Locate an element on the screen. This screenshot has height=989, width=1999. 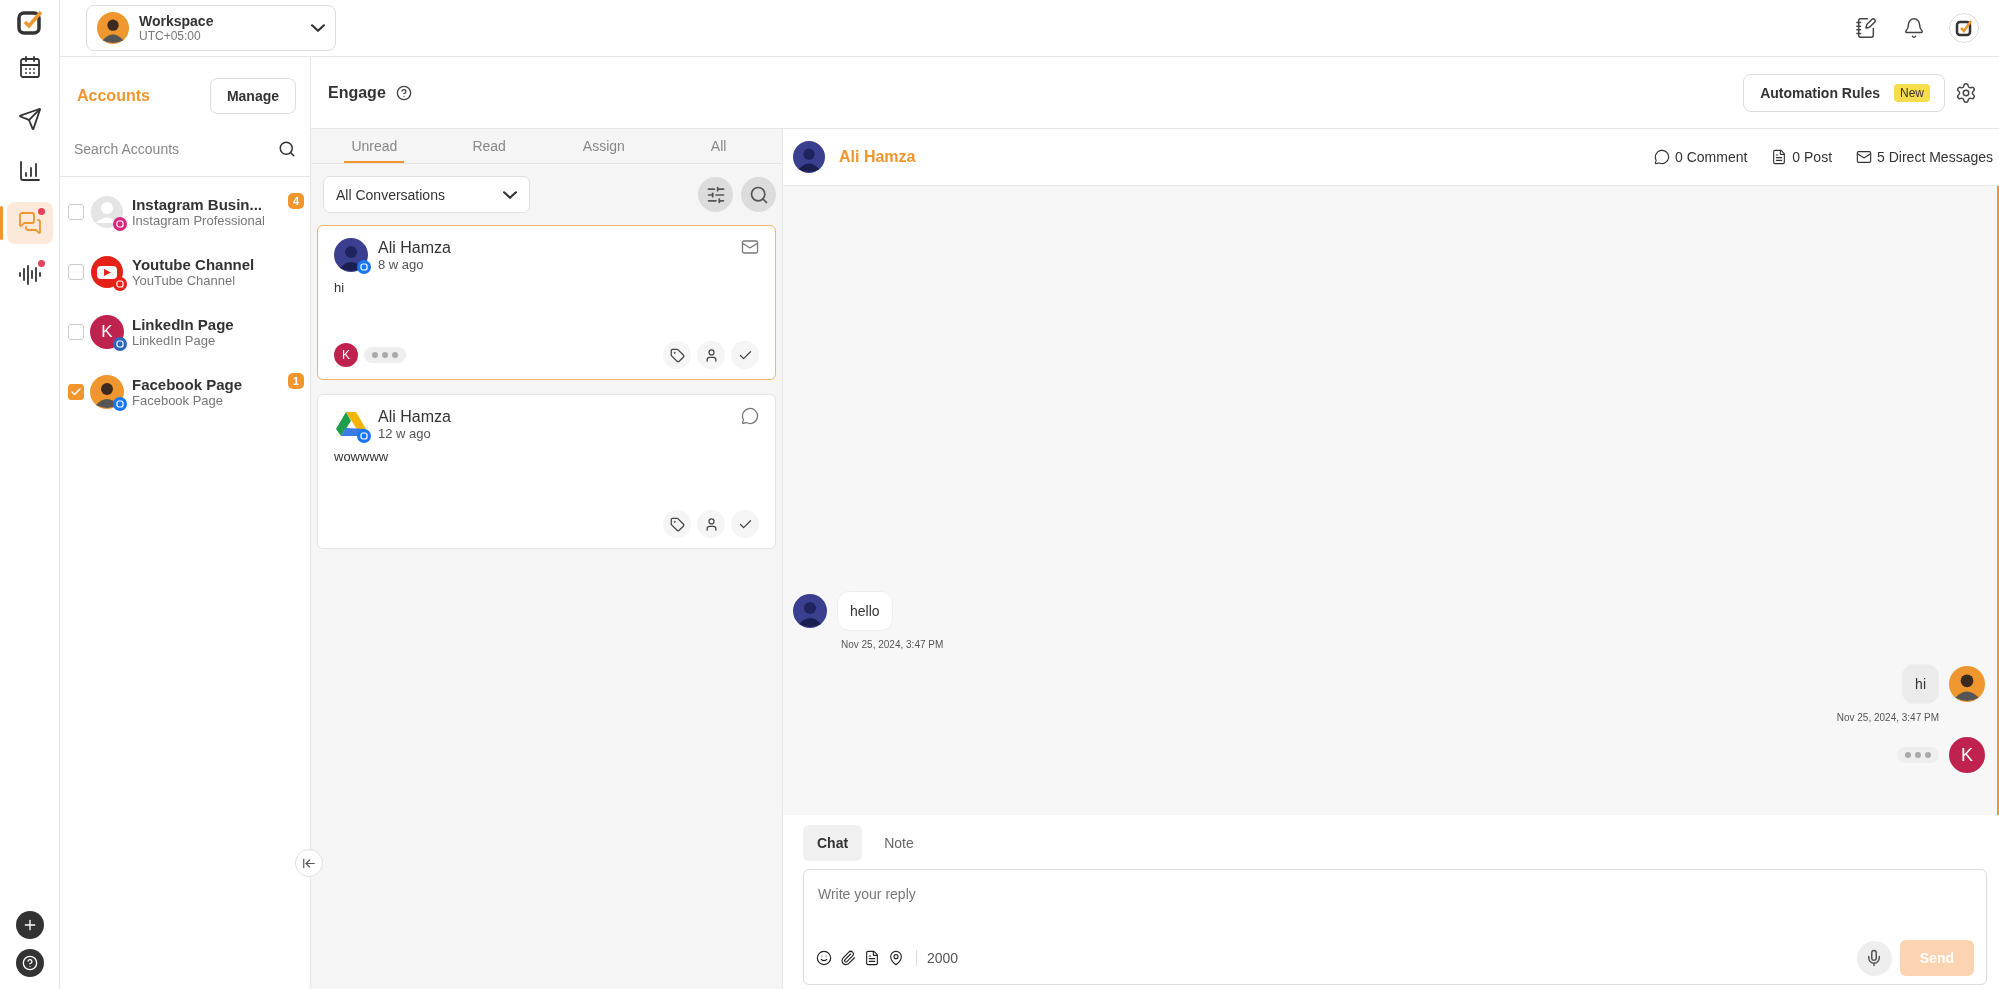
compose-button is located at coordinates (1866, 28).